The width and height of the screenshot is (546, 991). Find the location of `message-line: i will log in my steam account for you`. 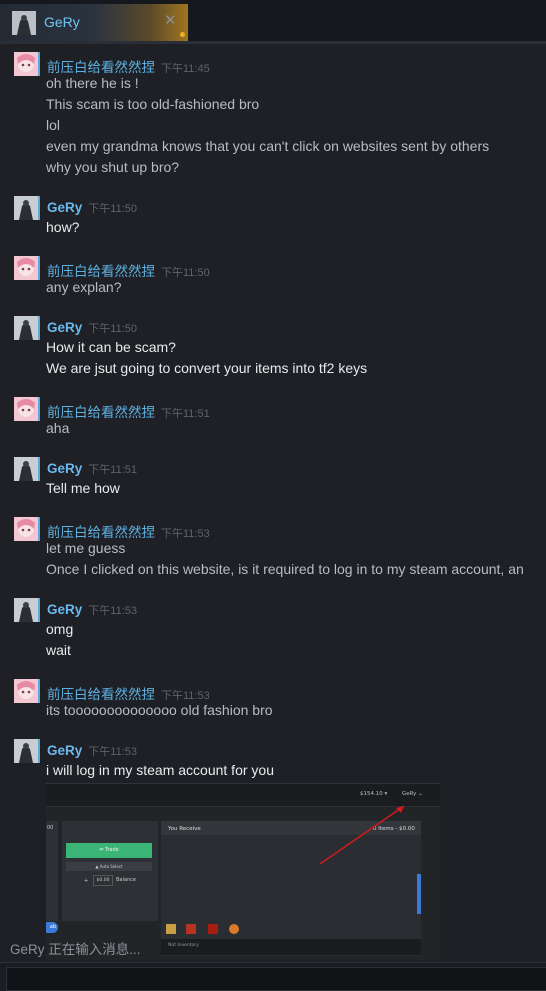

message-line: i will log in my steam account for you is located at coordinates (160, 770).